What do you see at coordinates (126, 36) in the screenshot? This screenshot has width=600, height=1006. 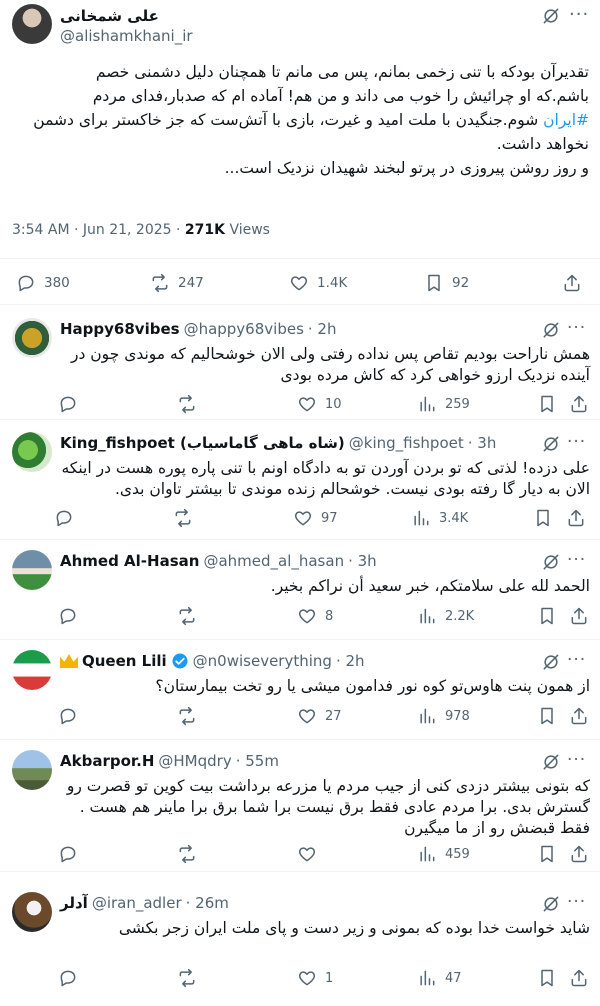 I see `author-handle: @alishamkhani_ir` at bounding box center [126, 36].